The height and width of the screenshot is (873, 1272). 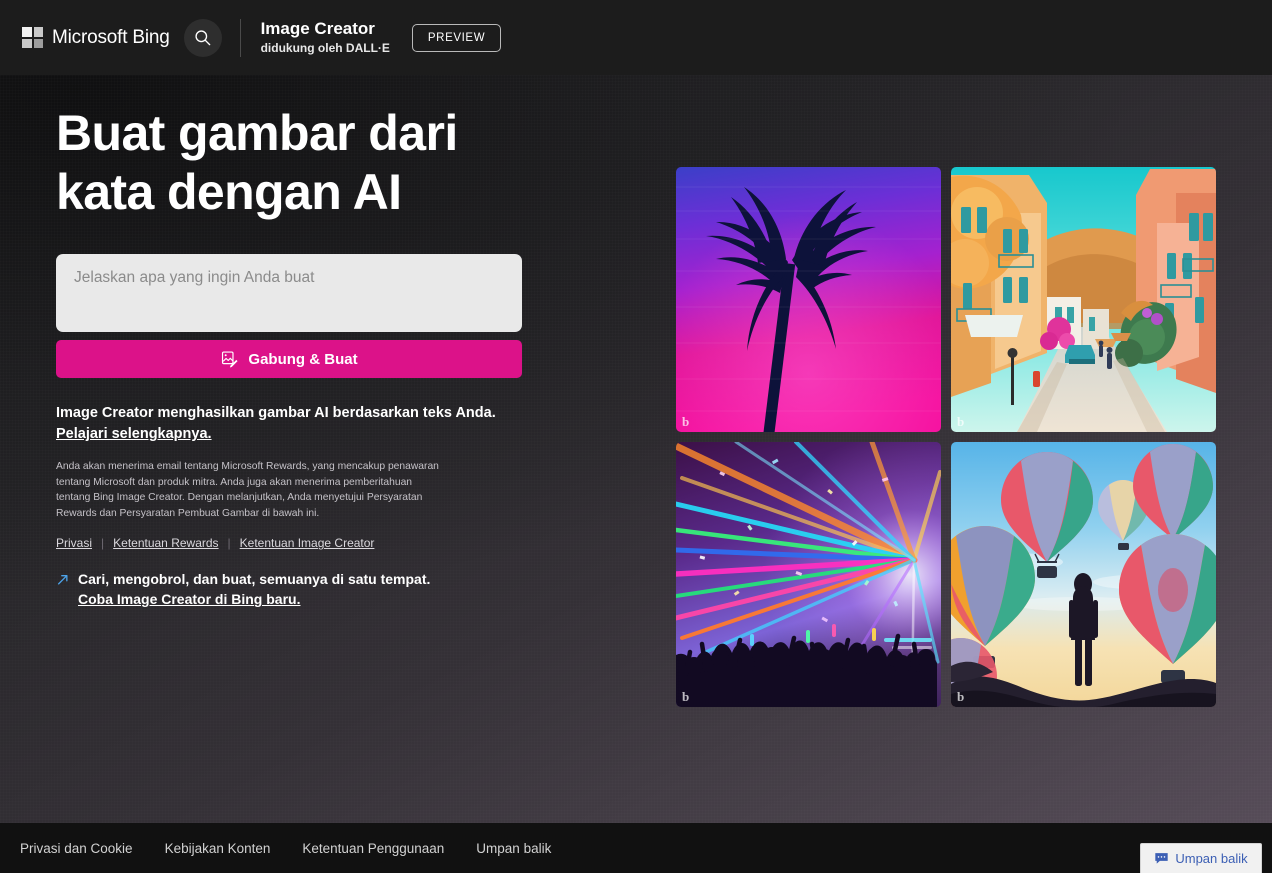 I want to click on microsoft-logo-icon, so click(x=32, y=37).